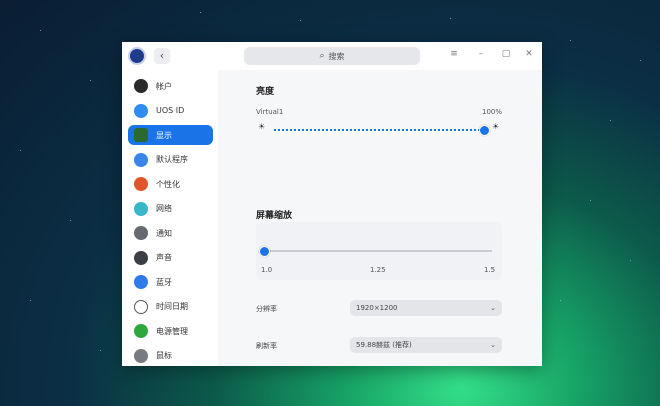  I want to click on close-icon: ✕, so click(529, 54).